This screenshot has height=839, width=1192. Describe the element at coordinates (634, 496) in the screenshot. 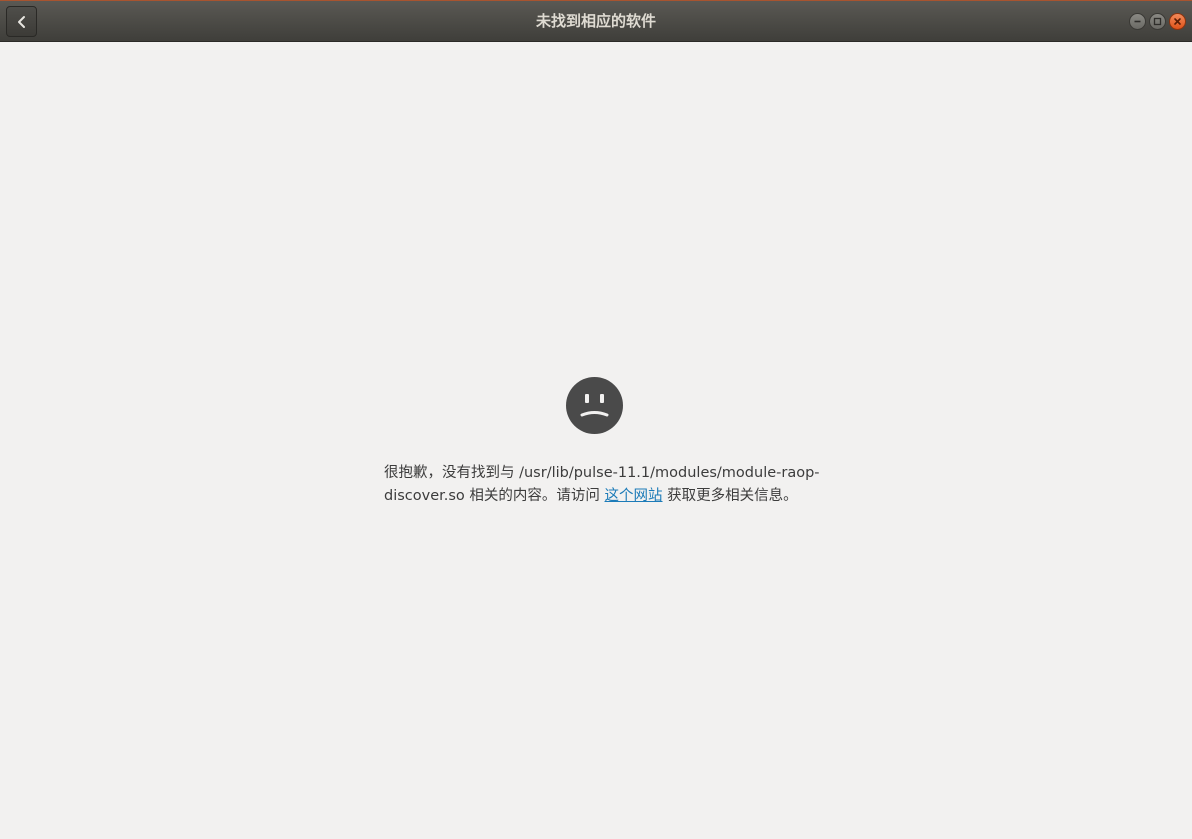

I see `website-link: 这个网站` at that location.